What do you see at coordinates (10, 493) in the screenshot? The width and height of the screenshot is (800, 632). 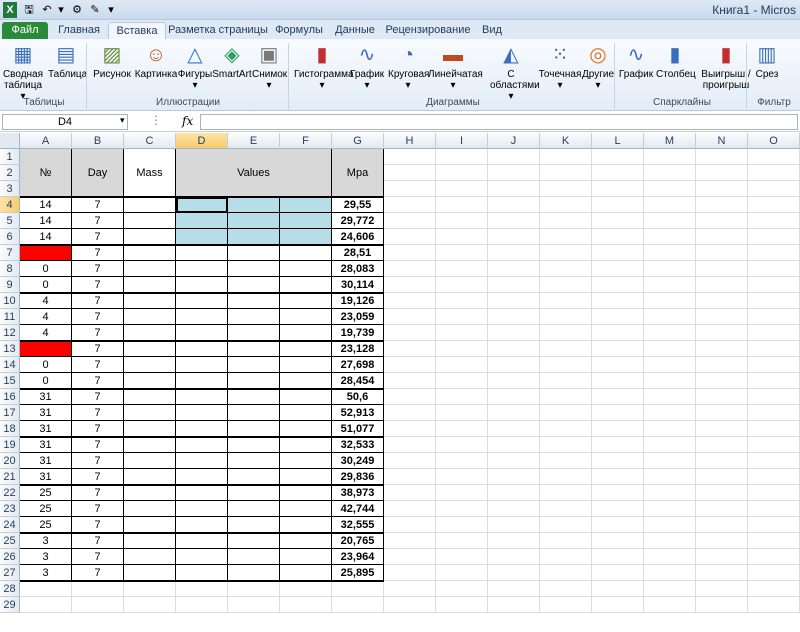 I see `row-header-22: 22` at bounding box center [10, 493].